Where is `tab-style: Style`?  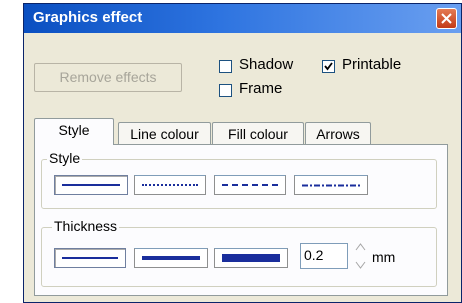 tab-style: Style is located at coordinates (74, 131).